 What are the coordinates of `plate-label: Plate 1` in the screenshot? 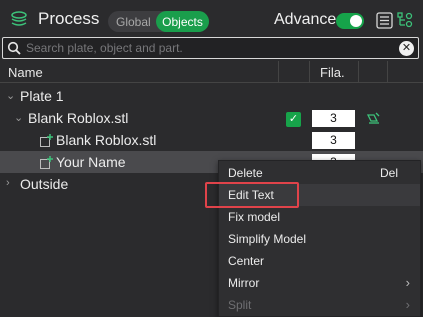 It's located at (42, 96).